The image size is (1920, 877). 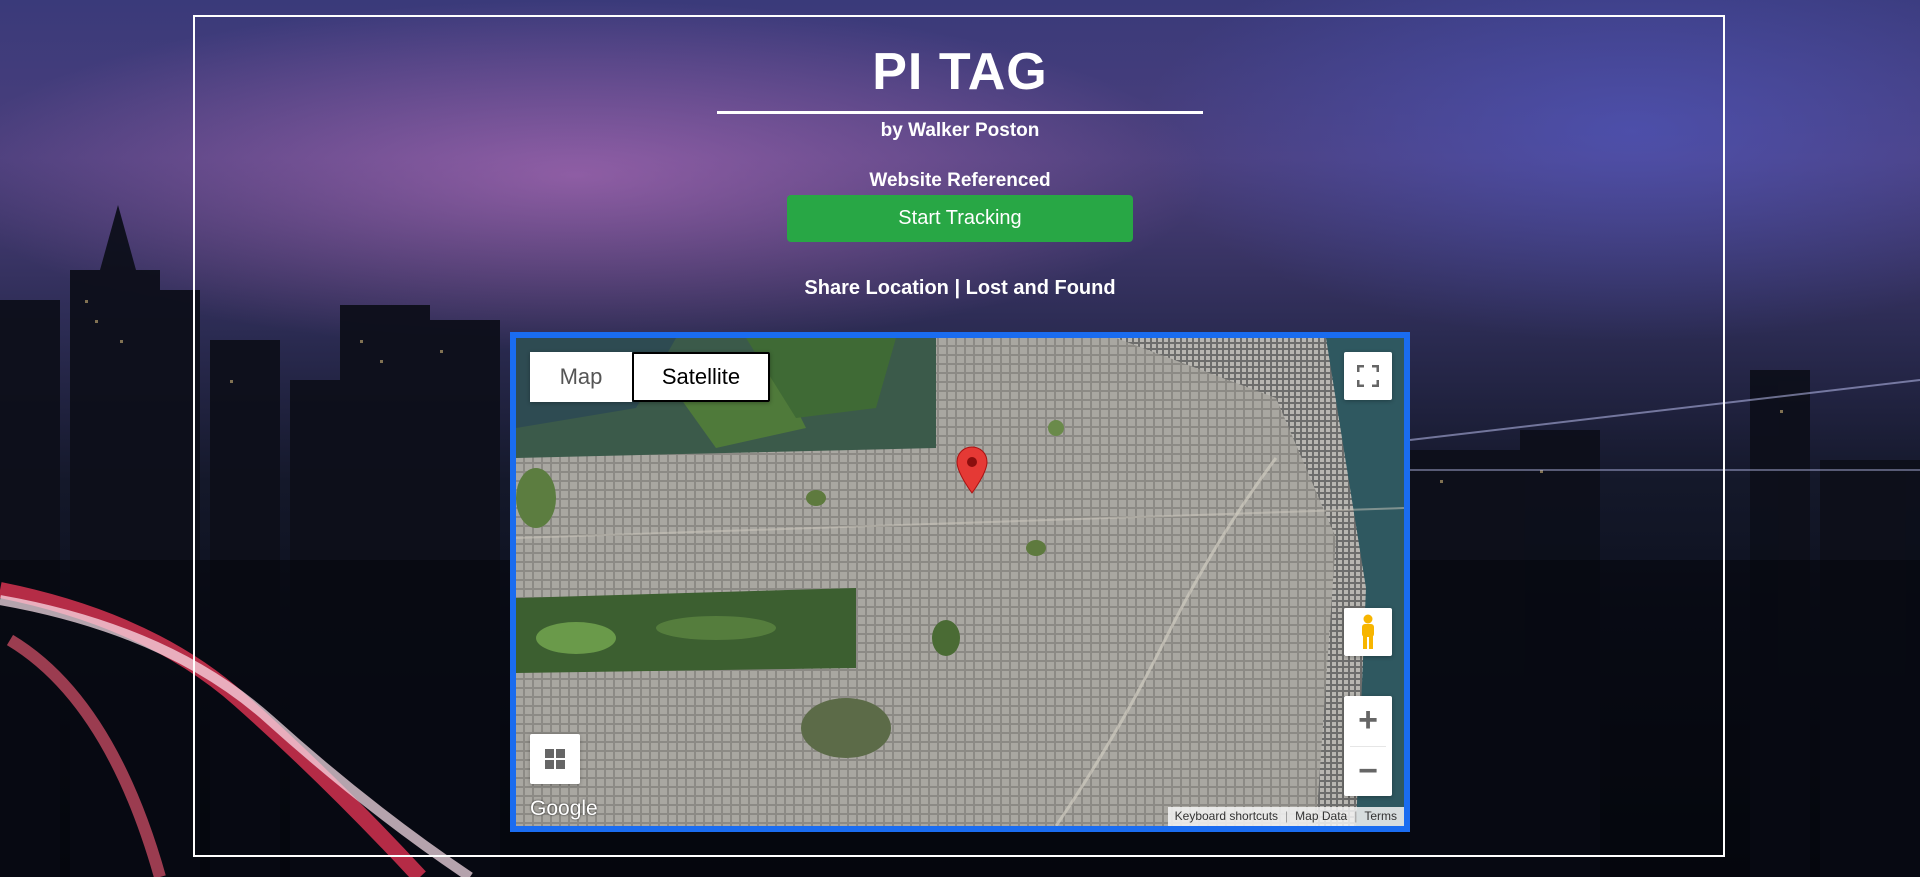 I want to click on pegman-icon, so click(x=1368, y=631).